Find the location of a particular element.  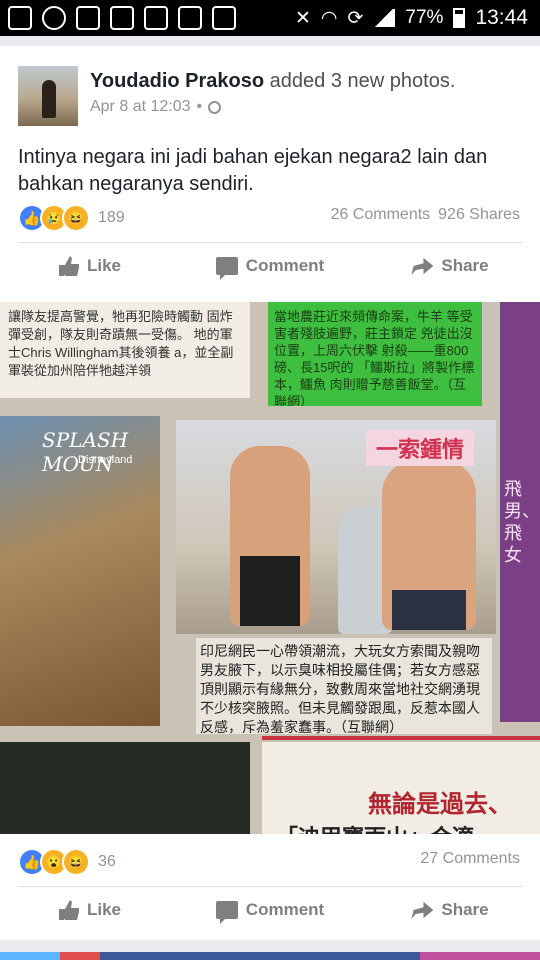

post-action: added 3 new photos. is located at coordinates (362, 81).